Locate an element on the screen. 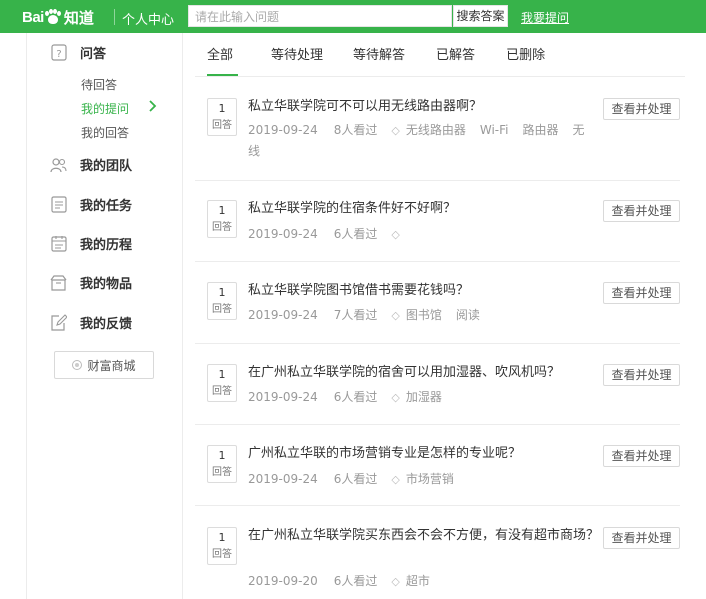 This screenshot has width=706, height=599. sidebar-left-border is located at coordinates (26, 316).